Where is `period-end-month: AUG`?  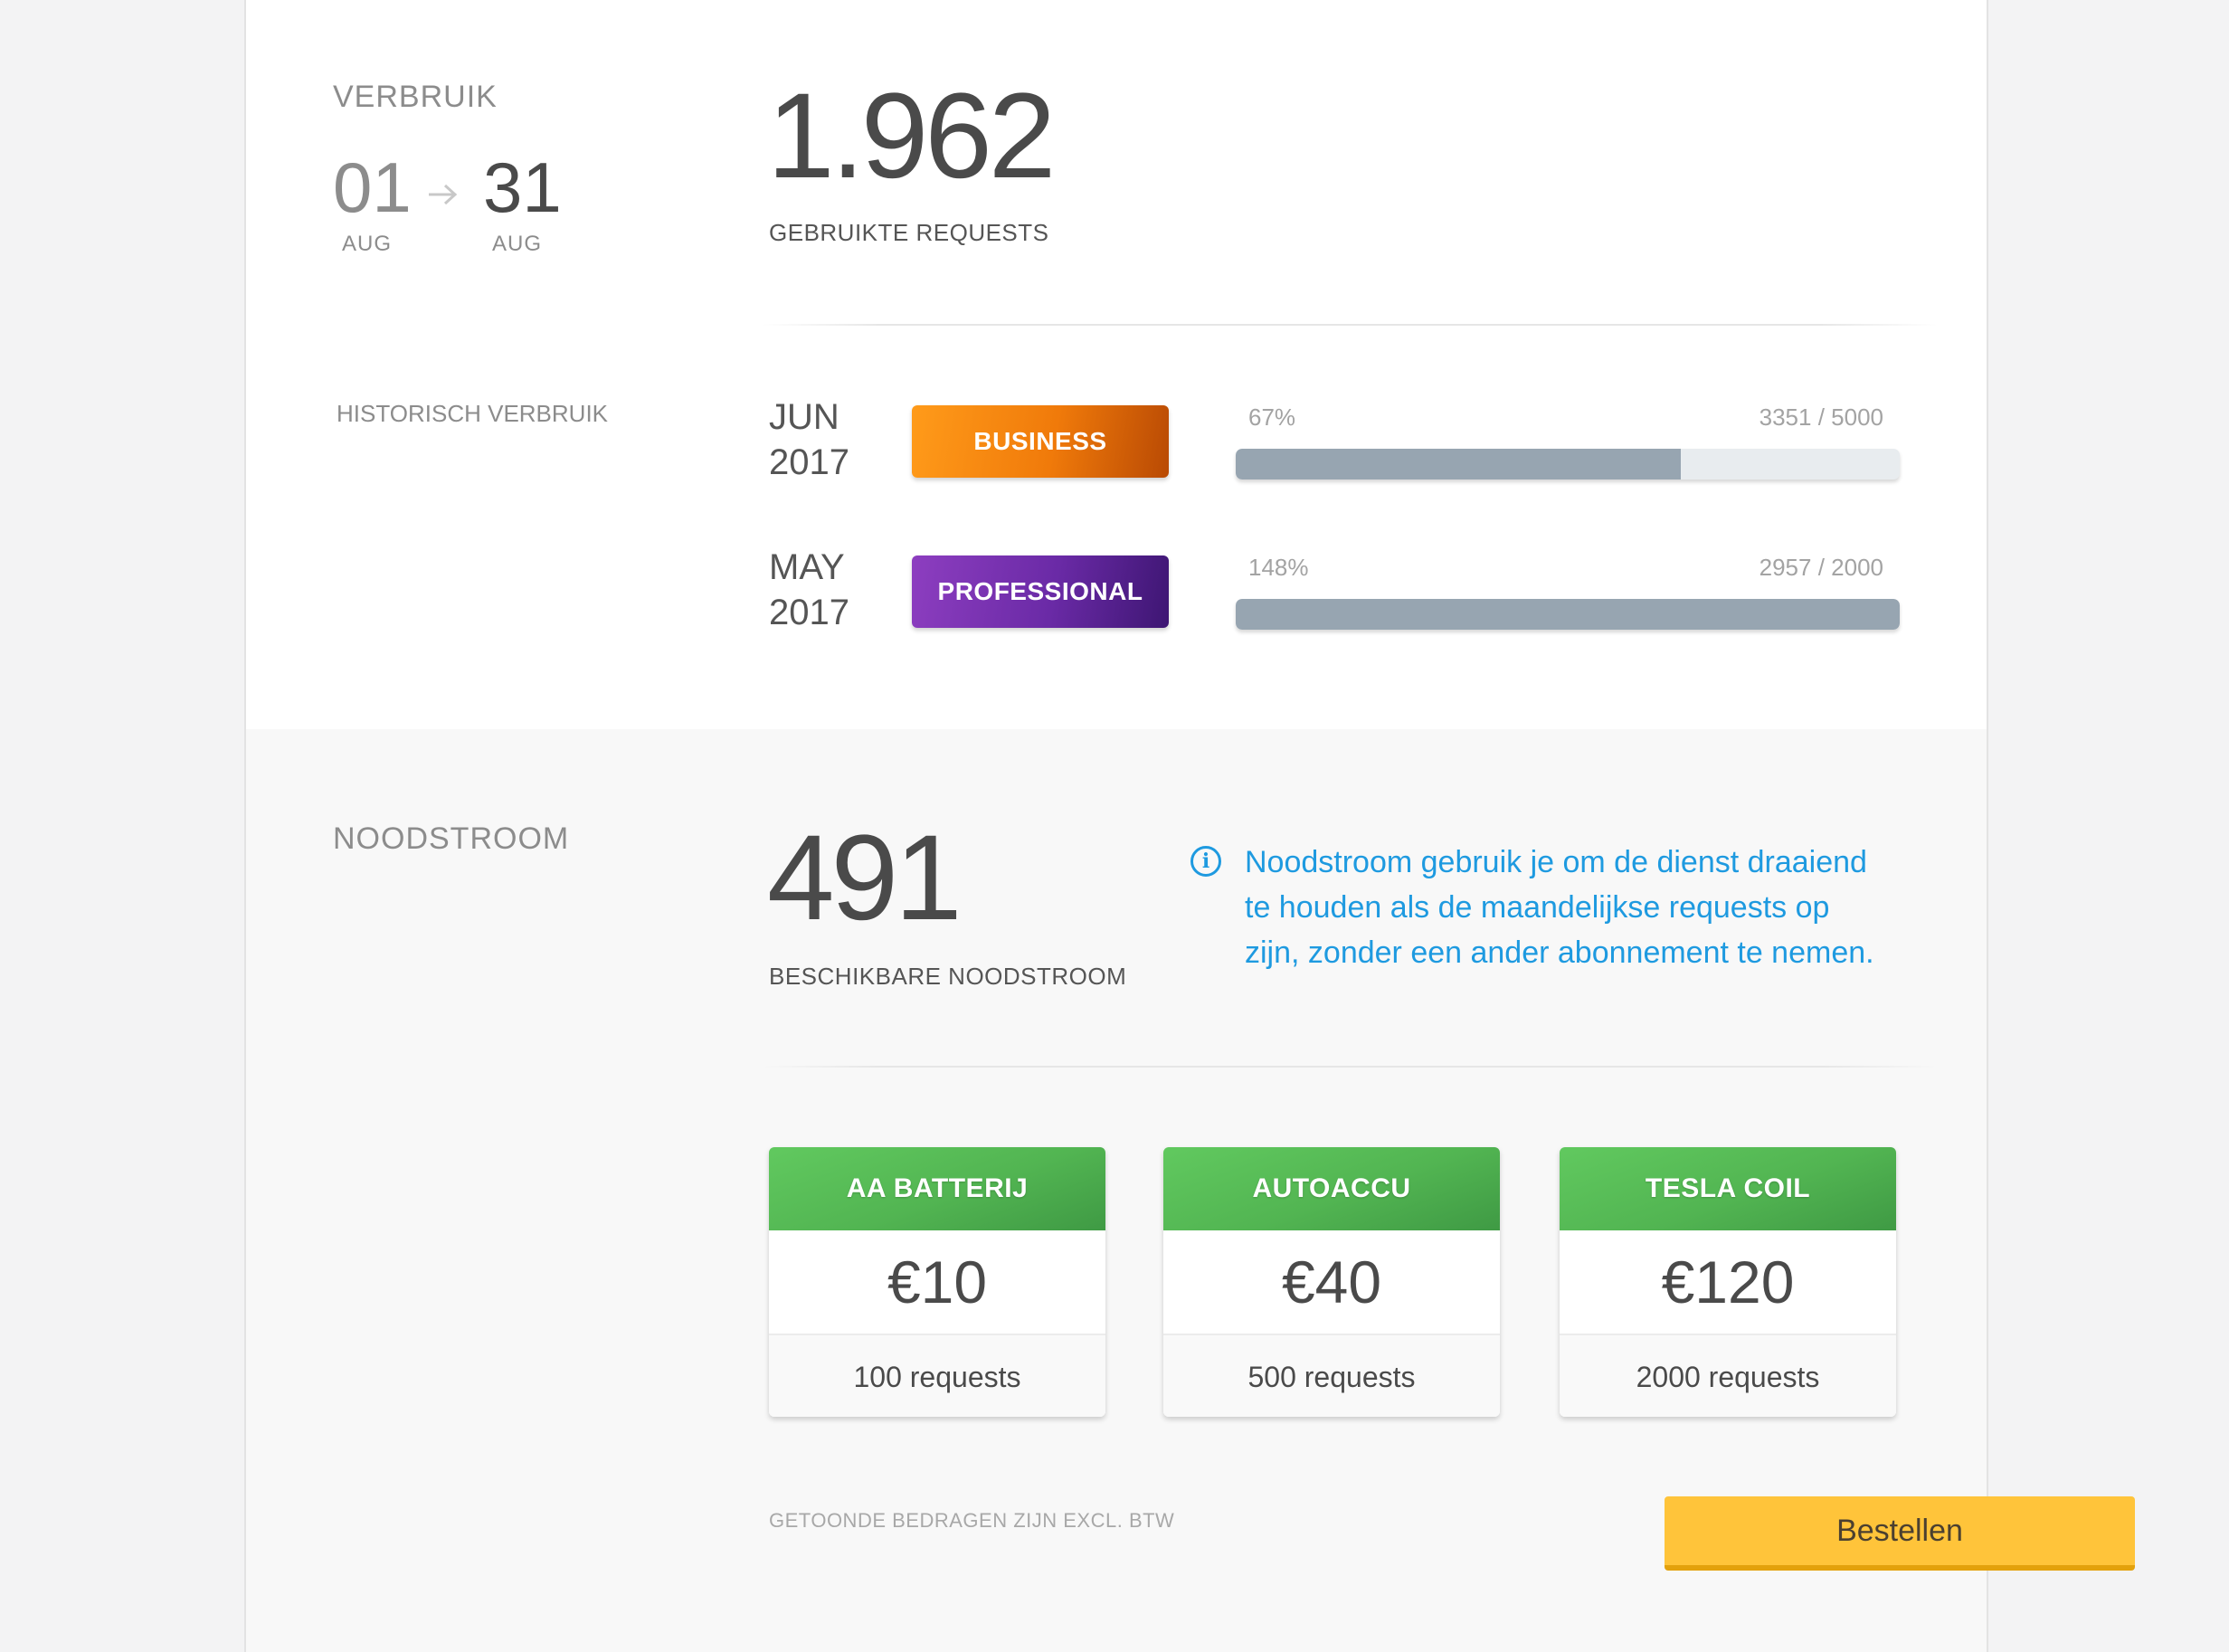
period-end-month: AUG is located at coordinates (517, 244).